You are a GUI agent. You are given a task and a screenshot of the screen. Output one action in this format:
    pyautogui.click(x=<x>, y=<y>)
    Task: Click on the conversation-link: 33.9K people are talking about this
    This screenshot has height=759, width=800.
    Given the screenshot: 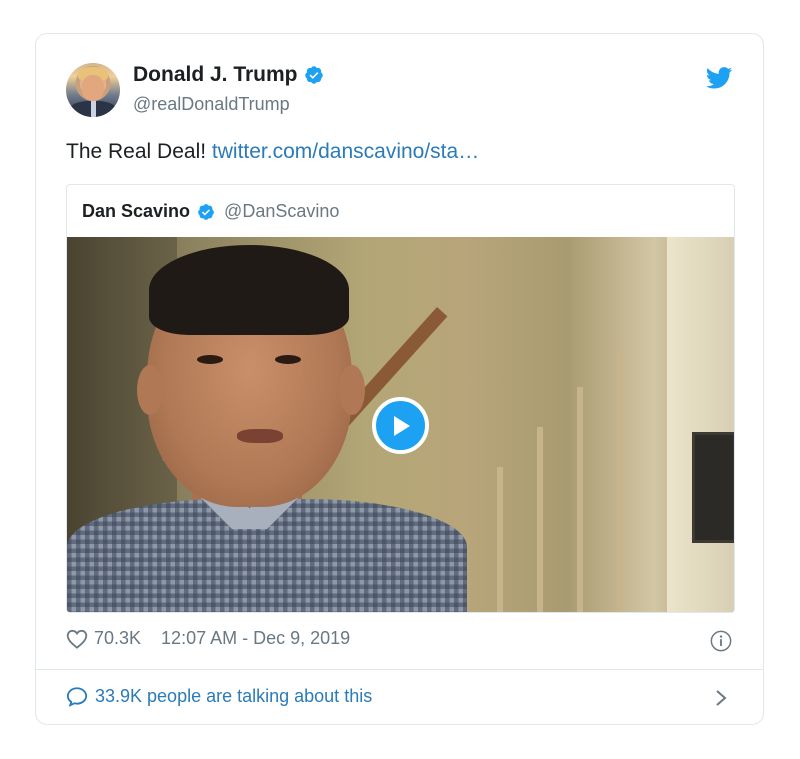 What is the action you would take?
    pyautogui.click(x=219, y=696)
    